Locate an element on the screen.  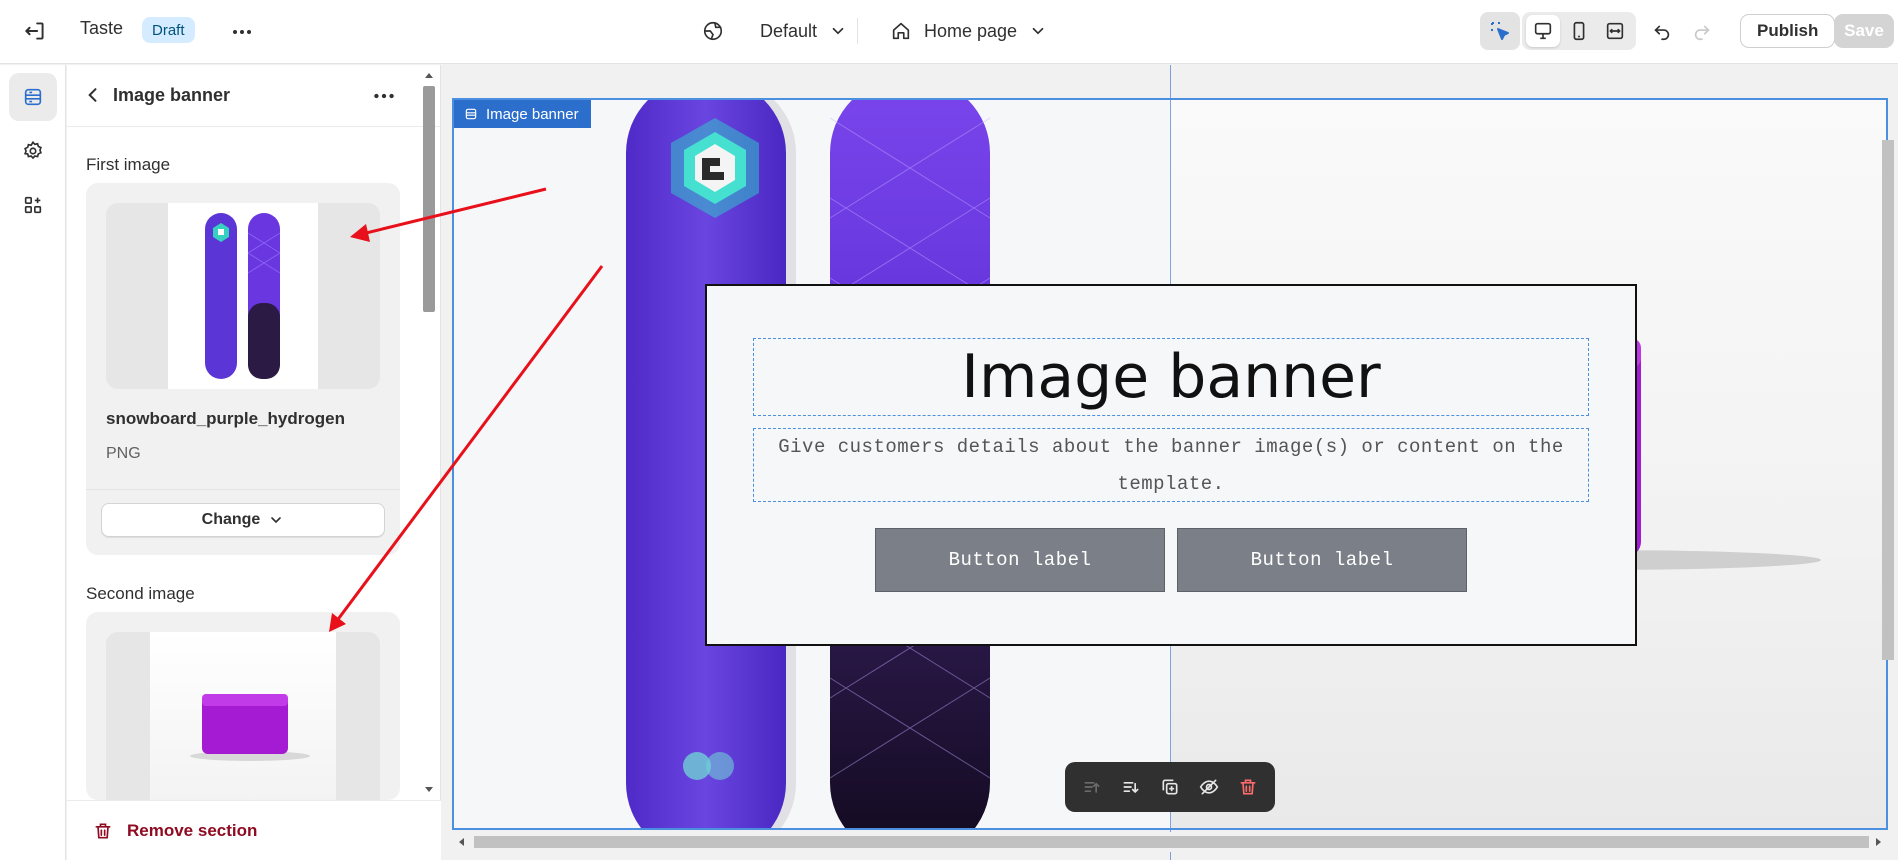
move-down-icon is located at coordinates (1131, 787).